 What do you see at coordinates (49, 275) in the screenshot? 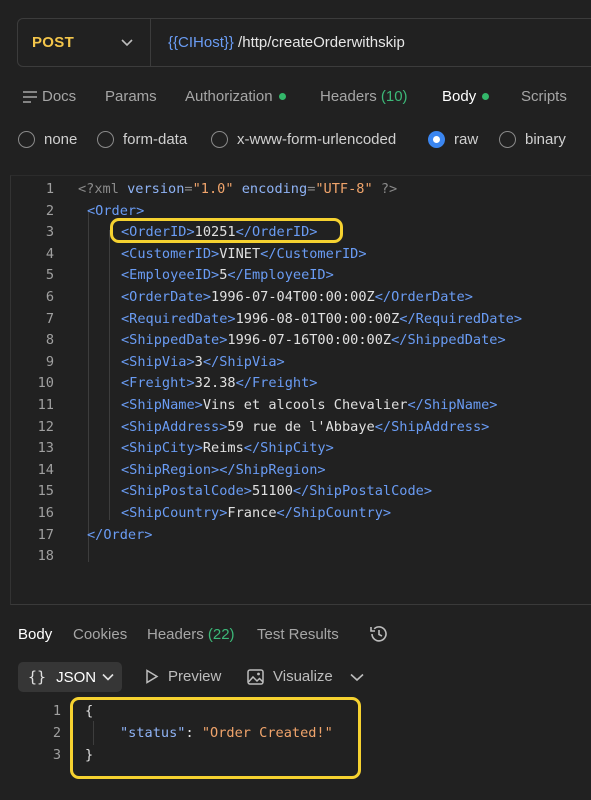
I see `line-number: 5` at bounding box center [49, 275].